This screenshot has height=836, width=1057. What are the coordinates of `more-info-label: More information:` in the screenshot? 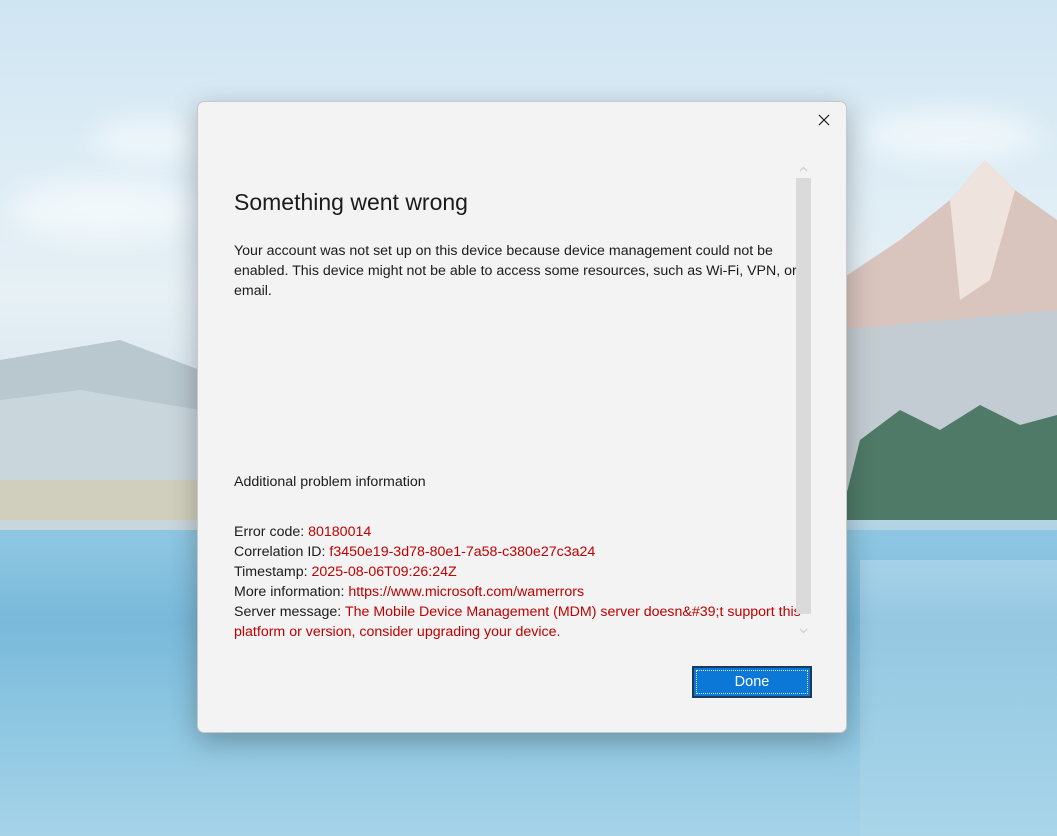 It's located at (291, 592).